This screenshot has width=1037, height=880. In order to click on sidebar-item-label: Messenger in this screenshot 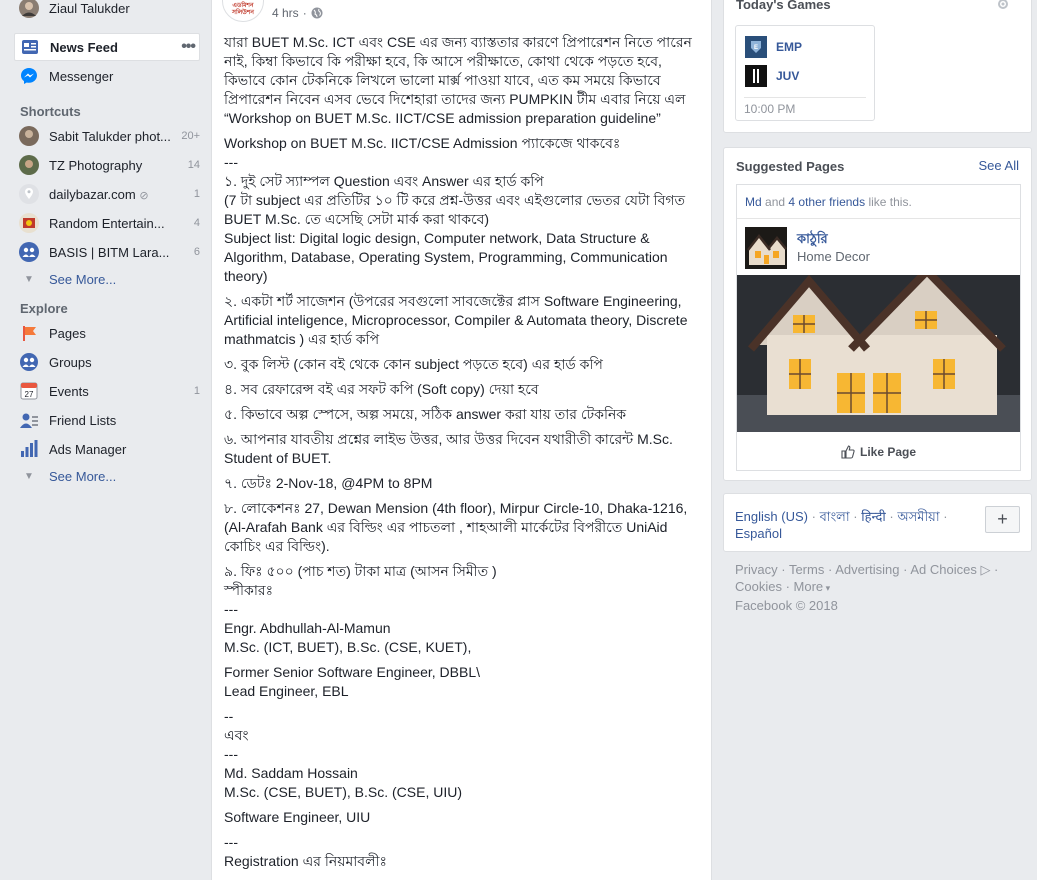, I will do `click(81, 76)`.